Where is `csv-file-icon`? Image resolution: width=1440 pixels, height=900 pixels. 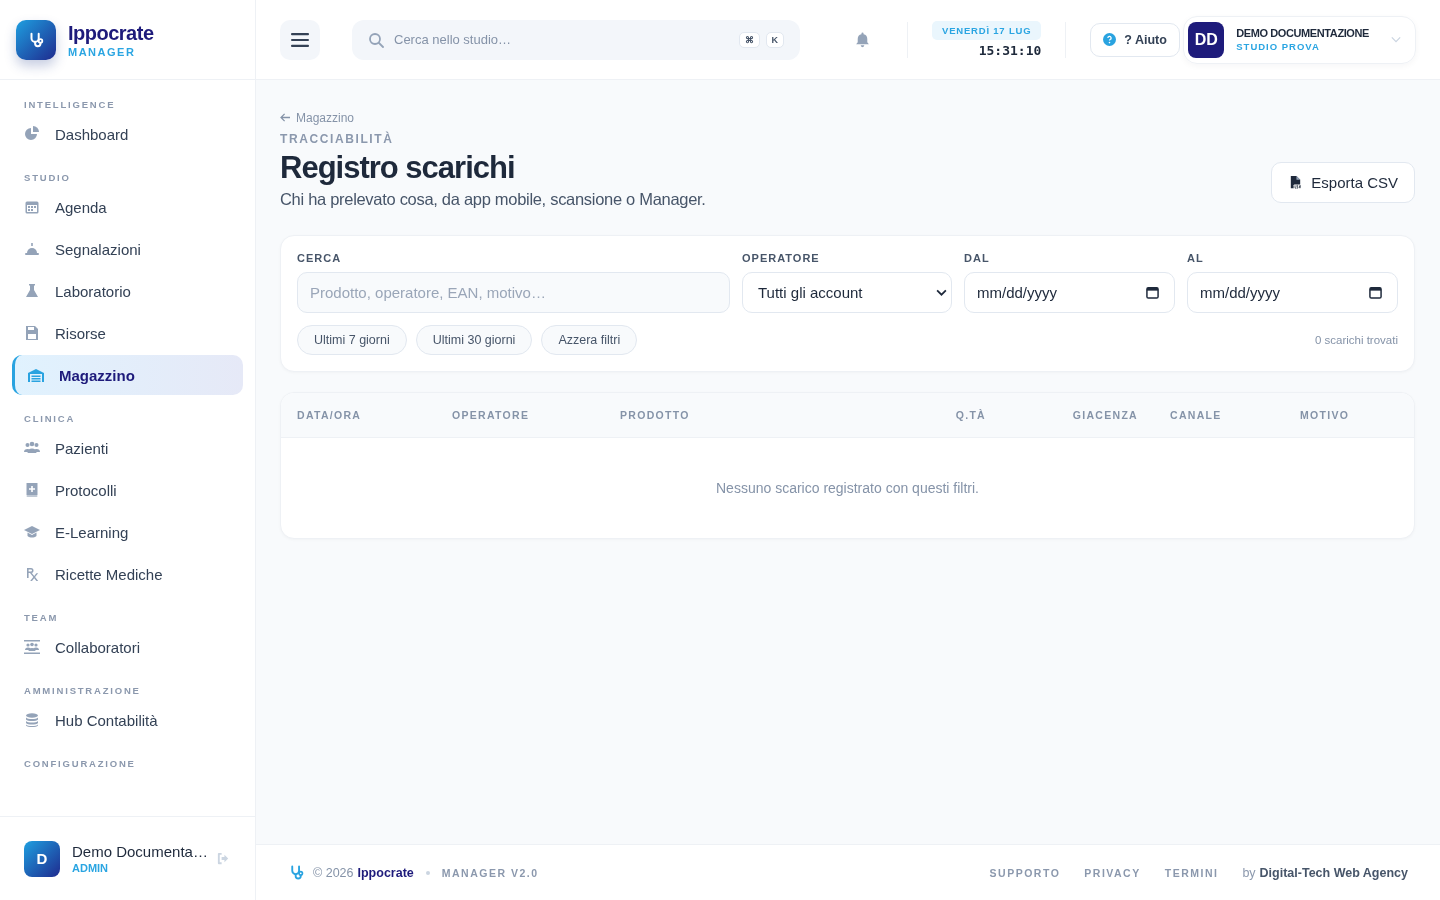 csv-file-icon is located at coordinates (1296, 182).